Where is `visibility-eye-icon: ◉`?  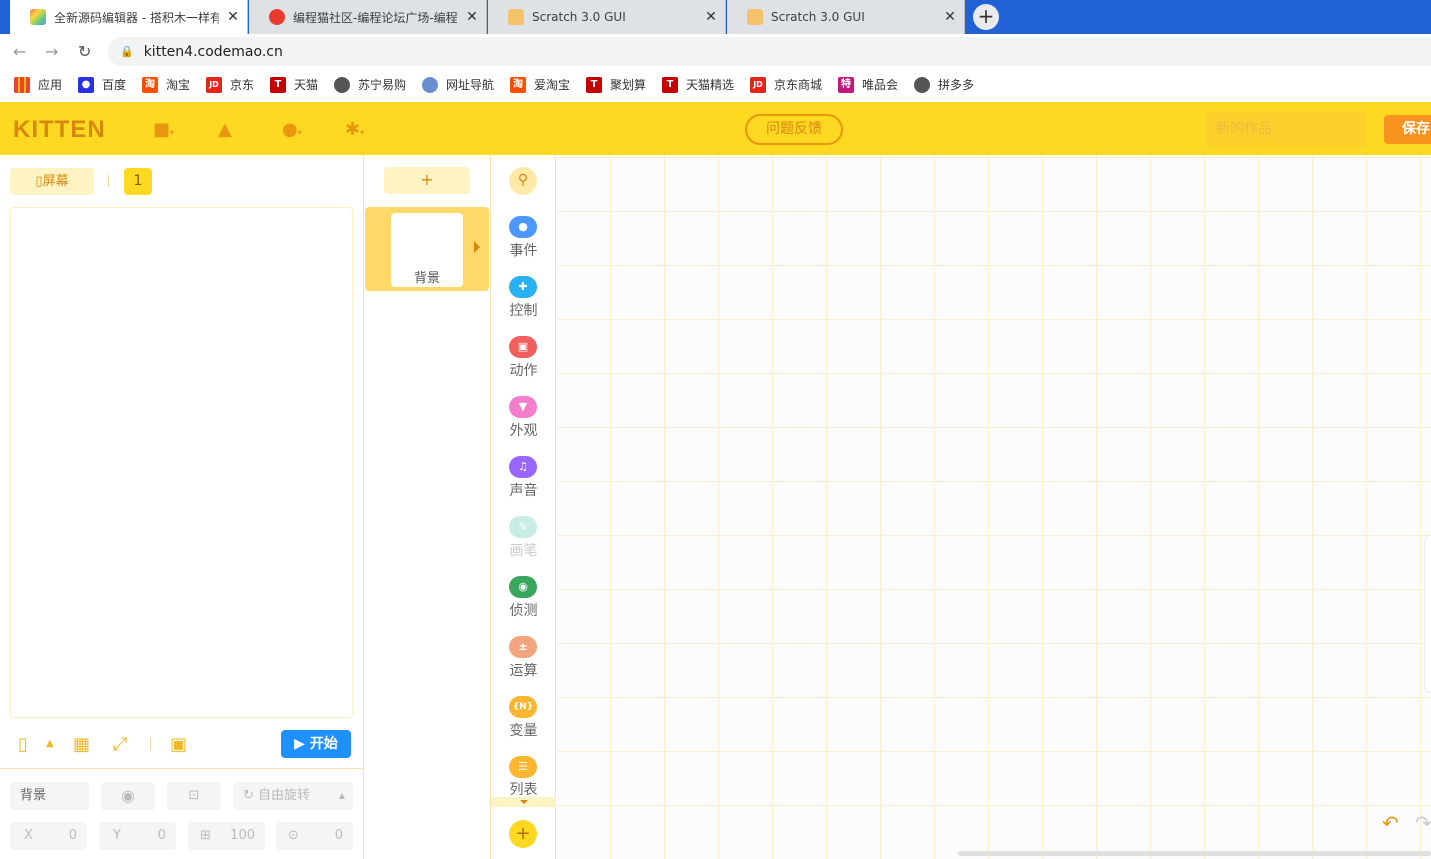 visibility-eye-icon: ◉ is located at coordinates (128, 796).